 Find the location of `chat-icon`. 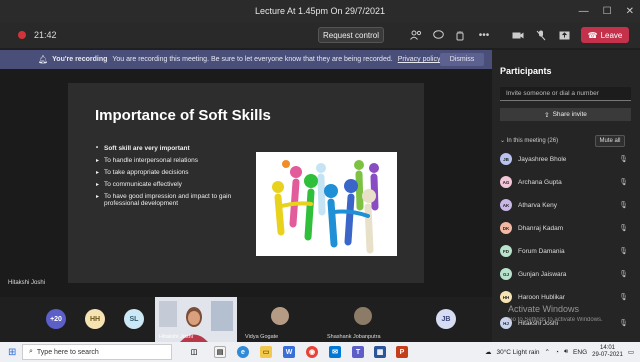

chat-icon is located at coordinates (438, 35).